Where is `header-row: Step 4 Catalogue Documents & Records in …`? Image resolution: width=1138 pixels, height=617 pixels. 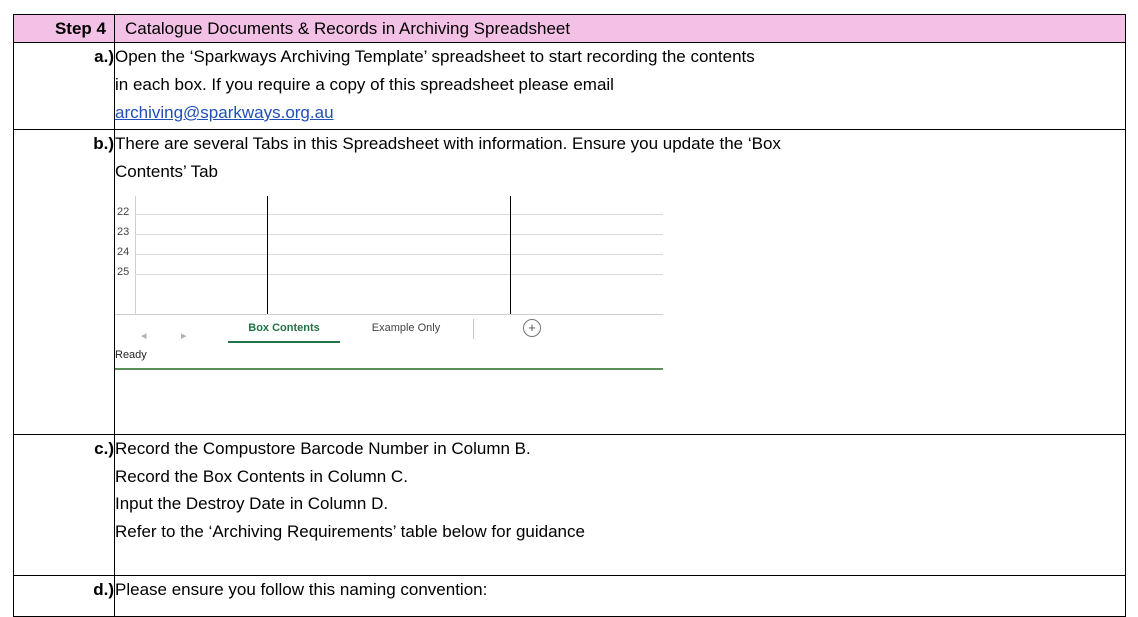 header-row: Step 4 Catalogue Documents & Records in … is located at coordinates (569, 28).